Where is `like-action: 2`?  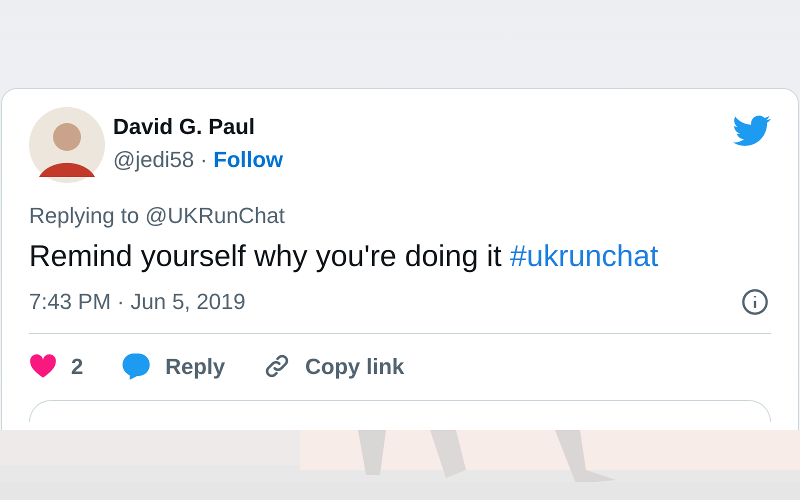 like-action: 2 is located at coordinates (56, 366).